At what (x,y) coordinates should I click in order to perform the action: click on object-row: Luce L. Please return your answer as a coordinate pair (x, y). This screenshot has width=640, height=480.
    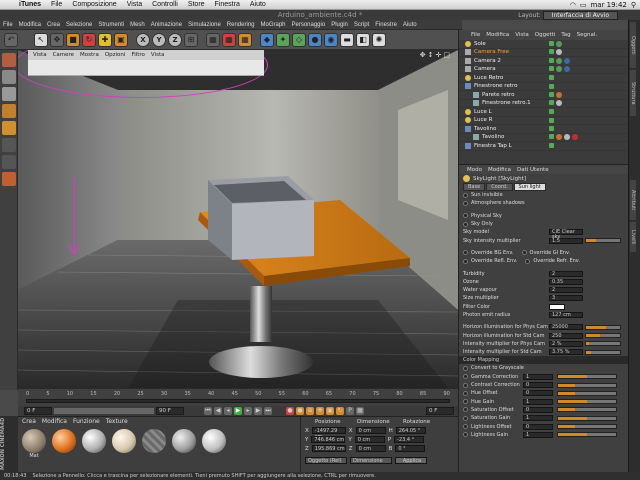
    Looking at the image, I should click on (543, 112).